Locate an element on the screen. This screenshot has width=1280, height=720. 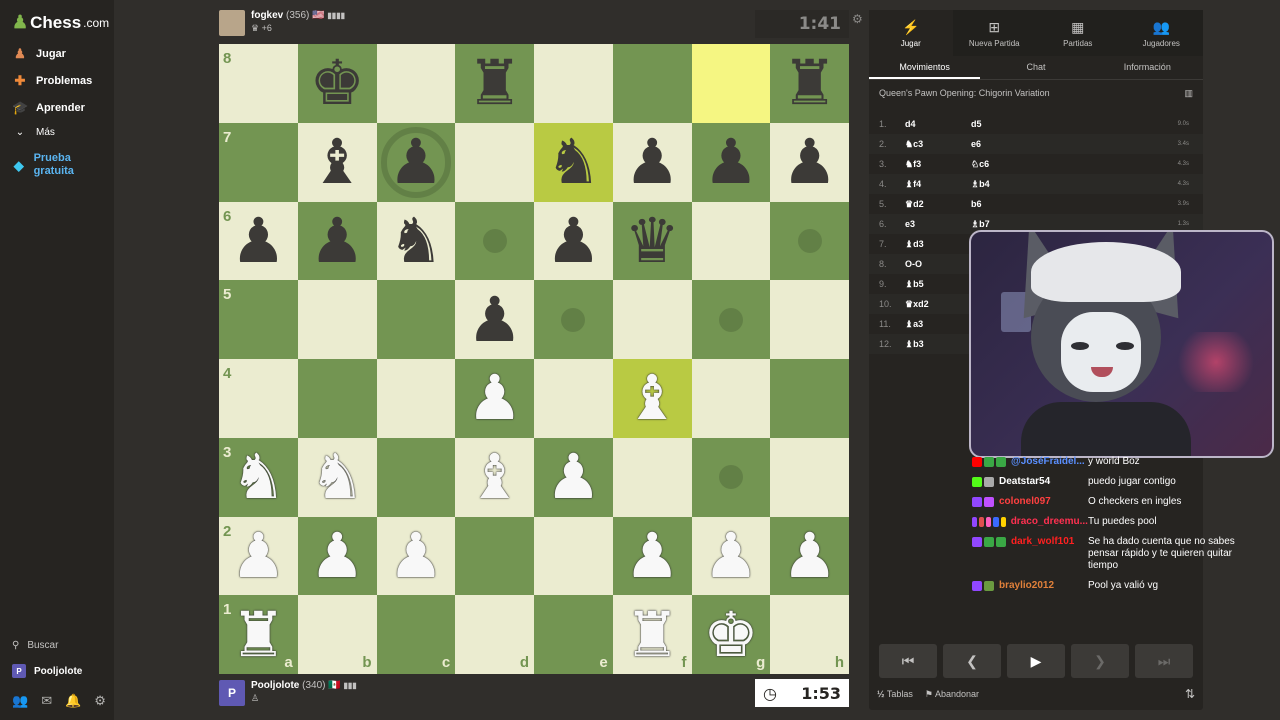
square-h6 is located at coordinates (809, 241).